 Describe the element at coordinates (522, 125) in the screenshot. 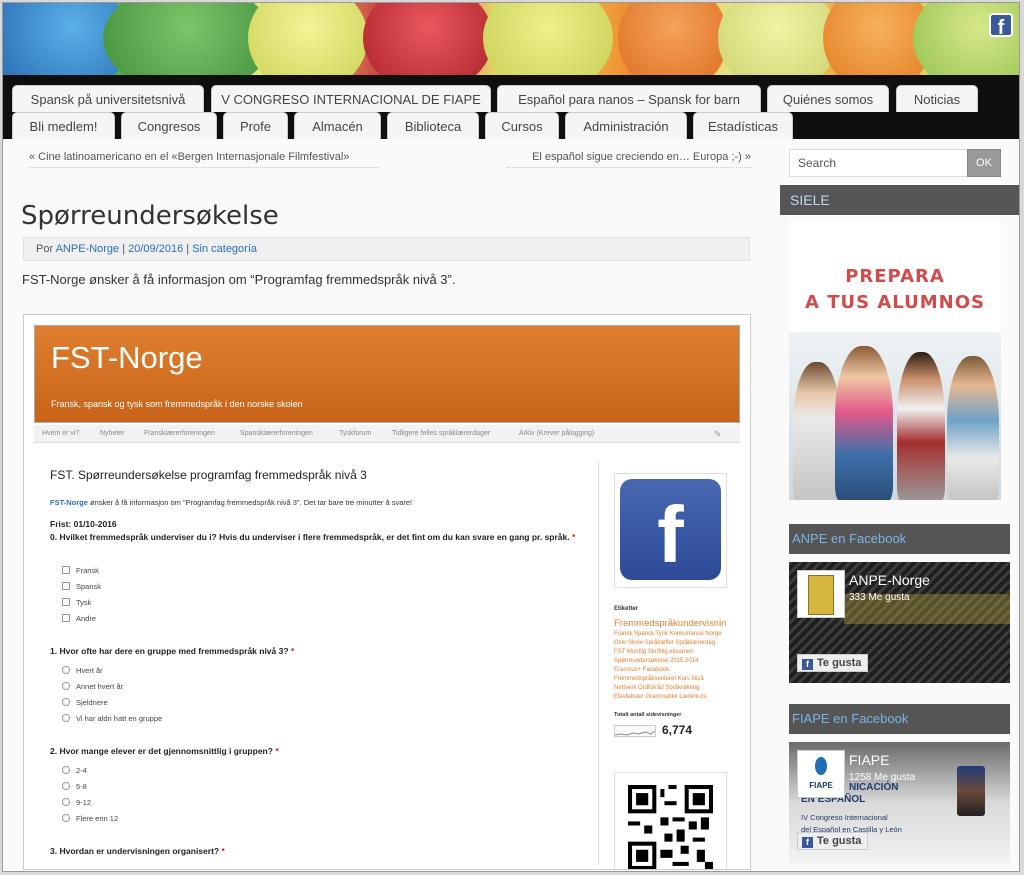

I see `nav-tab-cursos: Cursos` at that location.